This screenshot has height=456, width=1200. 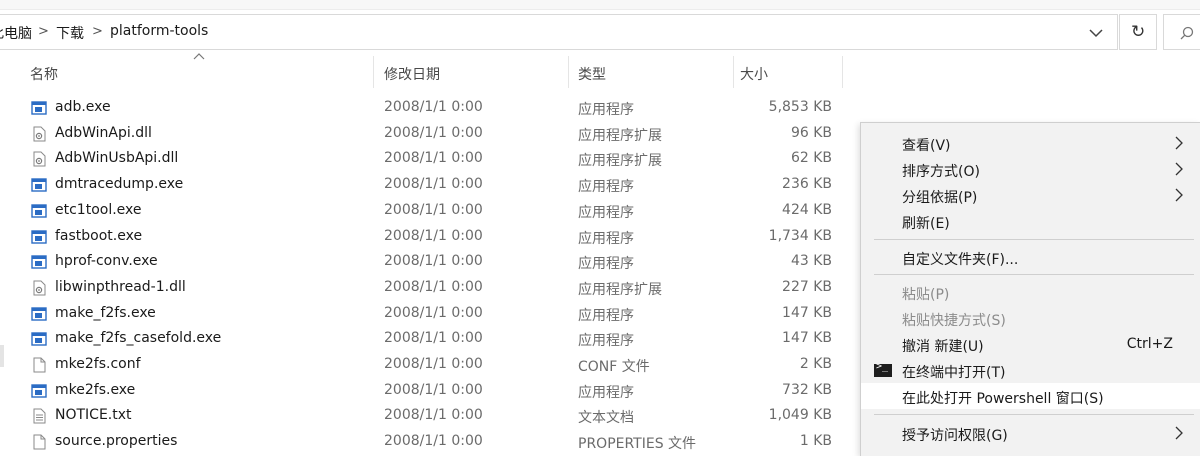 What do you see at coordinates (800, 107) in the screenshot?
I see `file-size: 5,853 KB` at bounding box center [800, 107].